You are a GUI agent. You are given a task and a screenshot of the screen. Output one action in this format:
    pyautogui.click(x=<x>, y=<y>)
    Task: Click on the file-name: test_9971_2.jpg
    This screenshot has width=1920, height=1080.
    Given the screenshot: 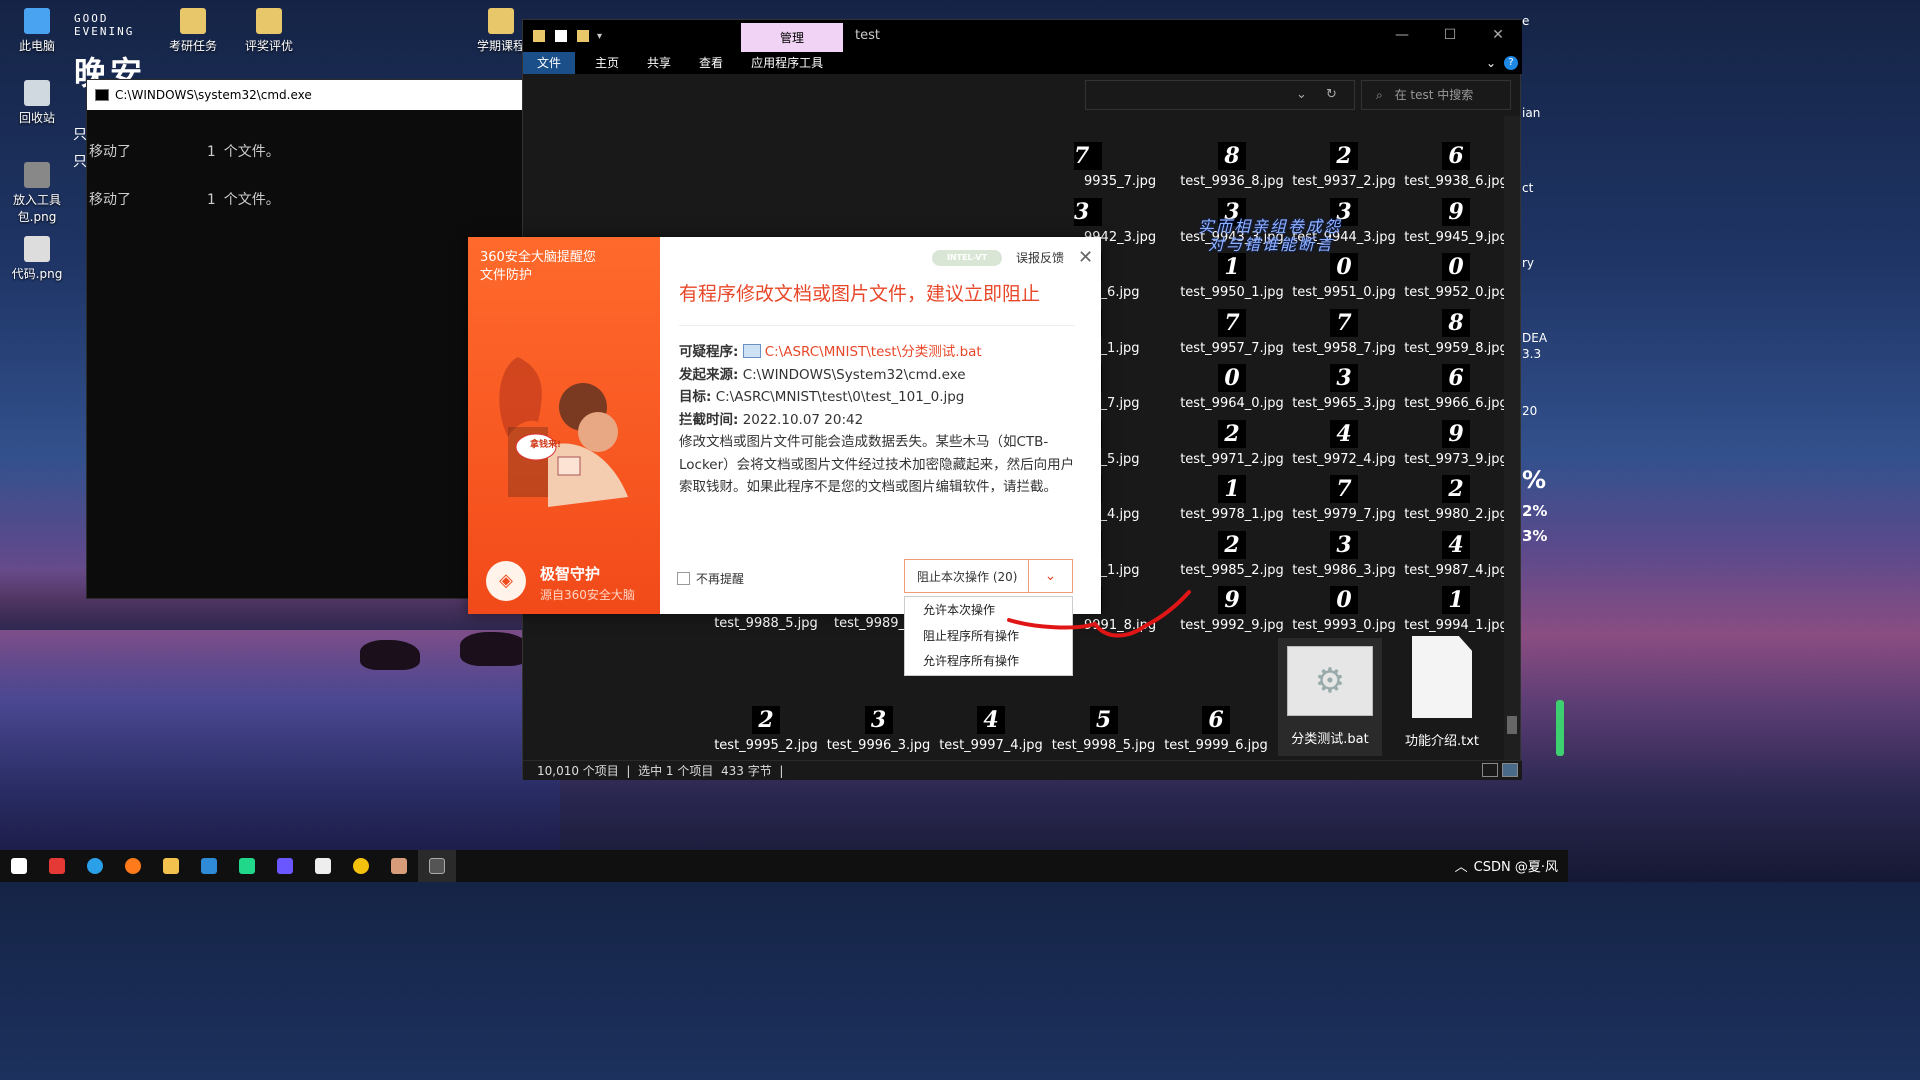 What is the action you would take?
    pyautogui.click(x=1232, y=459)
    